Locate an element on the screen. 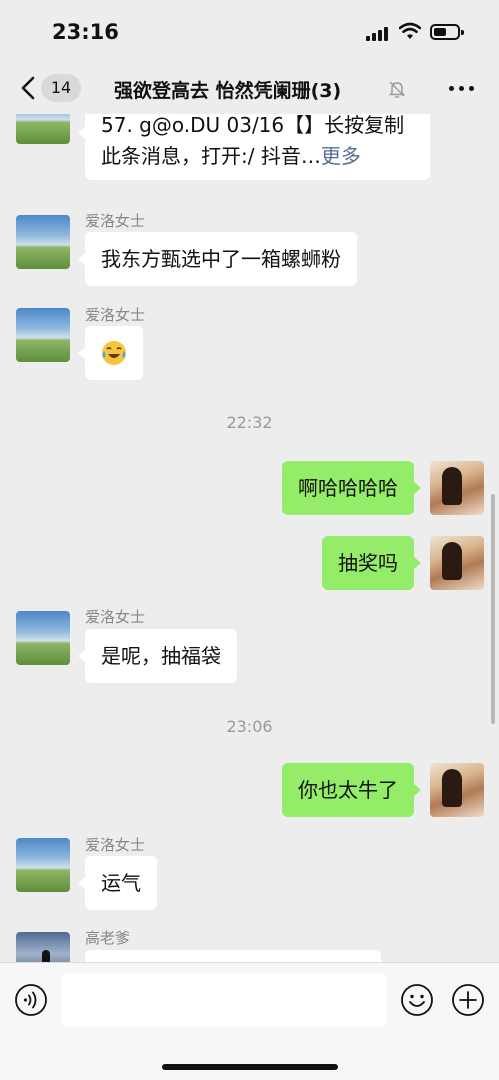  message-bubble: 运气 is located at coordinates (117, 883).